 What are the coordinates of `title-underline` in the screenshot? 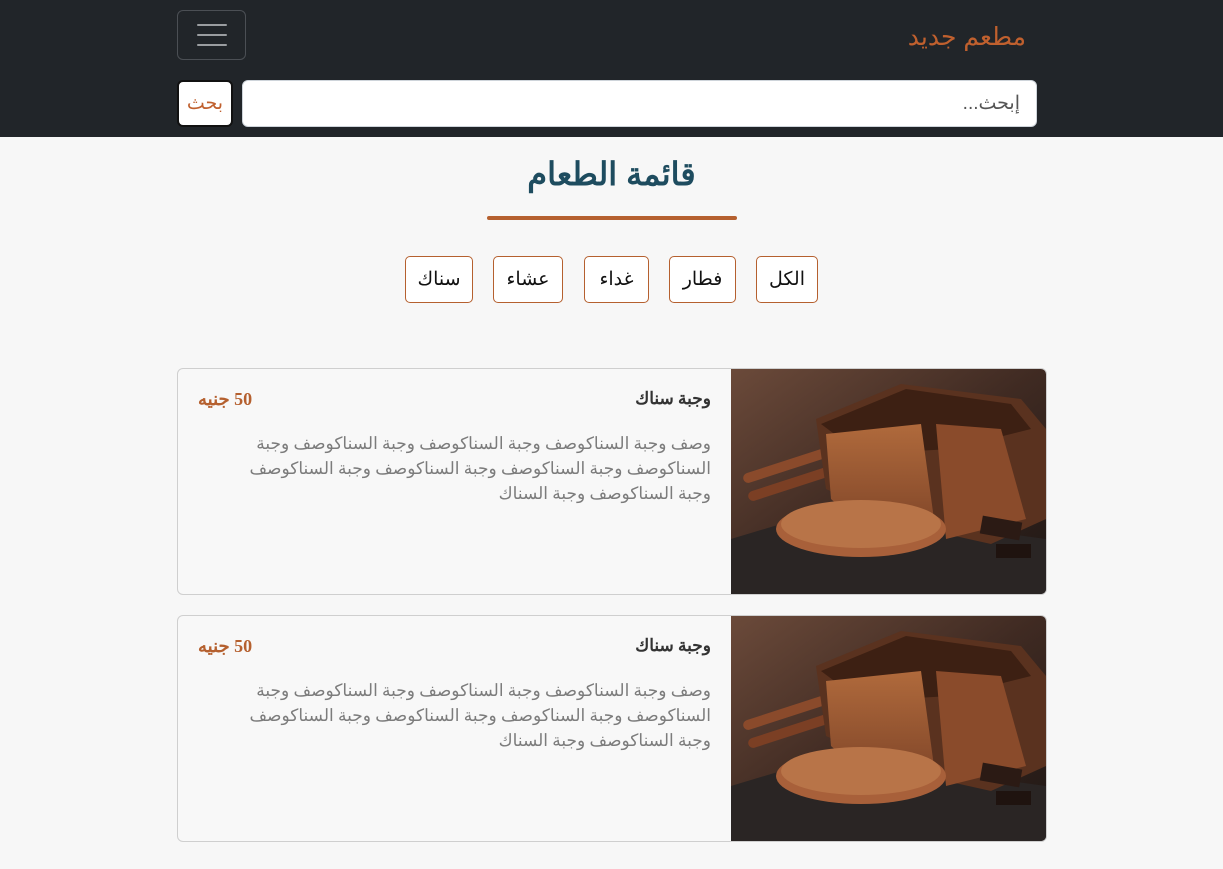 It's located at (612, 218).